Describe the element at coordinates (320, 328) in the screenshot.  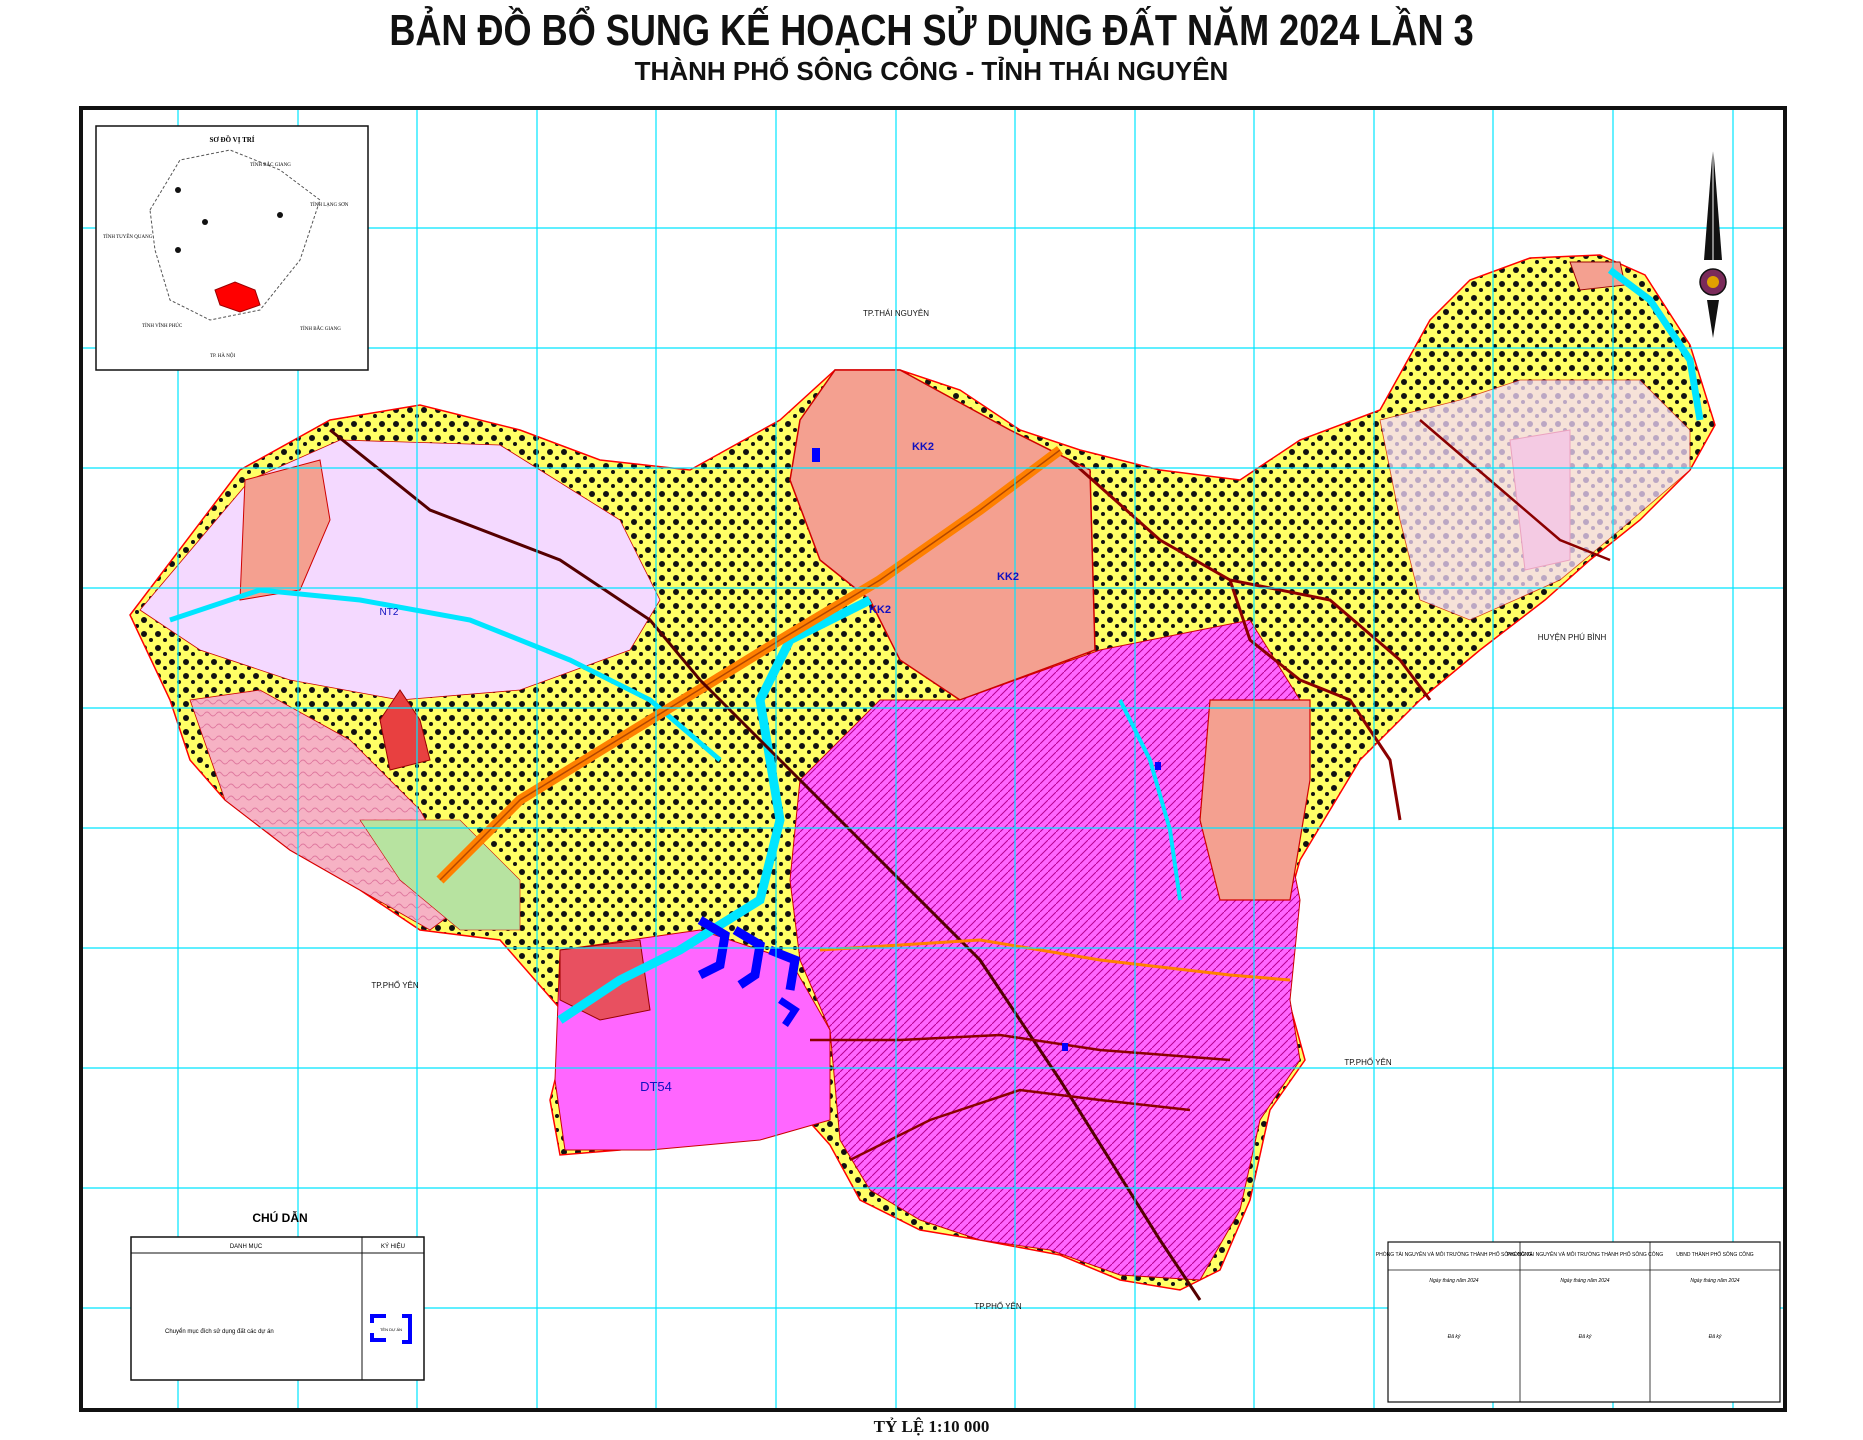
I see `inset-label-6: TỈNH BẮC GIANG` at that location.